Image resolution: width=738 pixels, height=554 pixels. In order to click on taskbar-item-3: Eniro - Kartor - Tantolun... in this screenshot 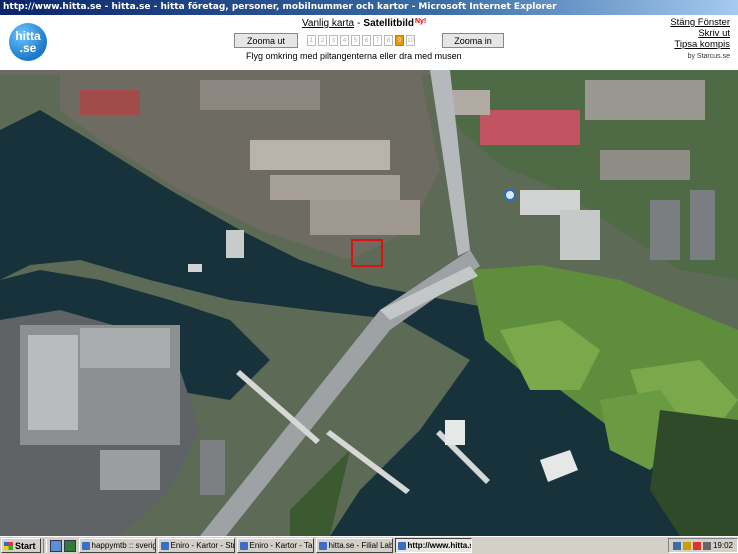, I will do `click(275, 545)`.